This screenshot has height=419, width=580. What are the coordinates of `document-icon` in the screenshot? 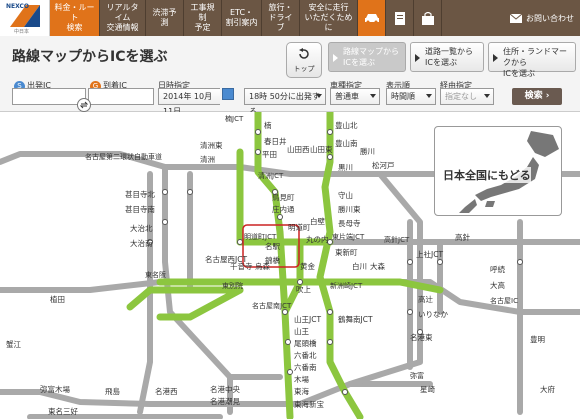 It's located at (400, 18).